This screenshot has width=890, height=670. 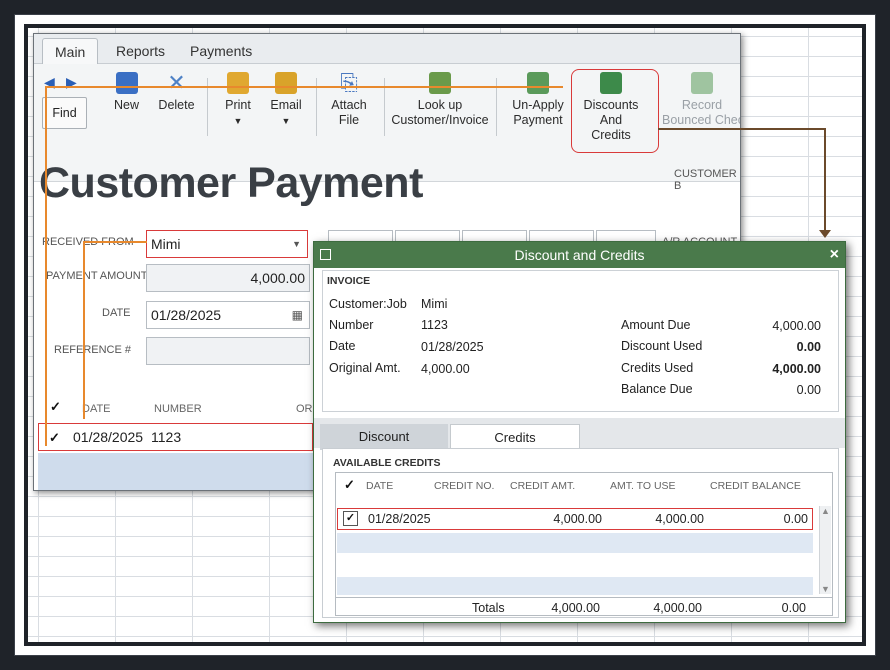 What do you see at coordinates (71, 82) in the screenshot?
I see `next-arrow-icon: ▶` at bounding box center [71, 82].